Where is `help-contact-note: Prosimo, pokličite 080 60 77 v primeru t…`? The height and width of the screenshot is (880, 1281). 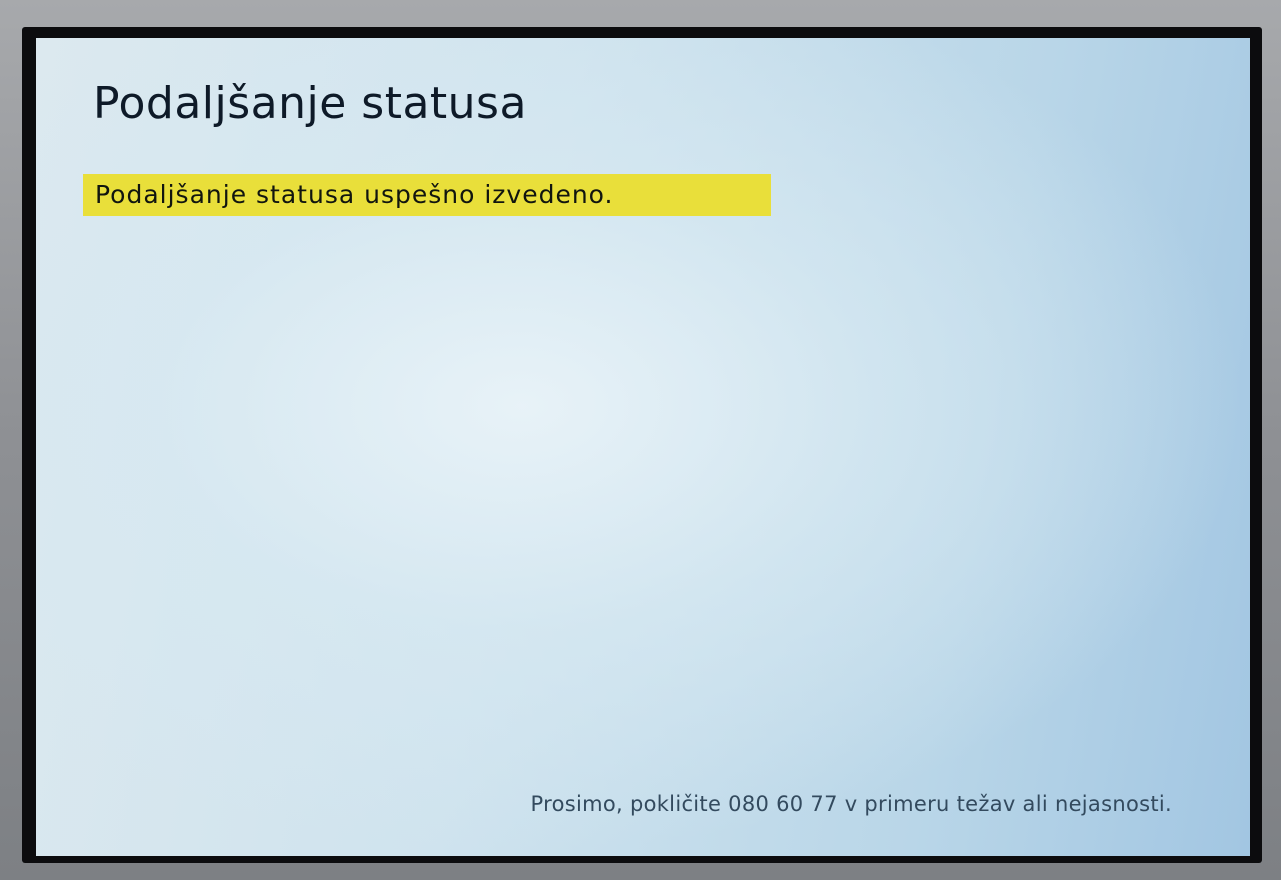
help-contact-note: Prosimo, pokličite 080 60 77 v primeru t… is located at coordinates (851, 804).